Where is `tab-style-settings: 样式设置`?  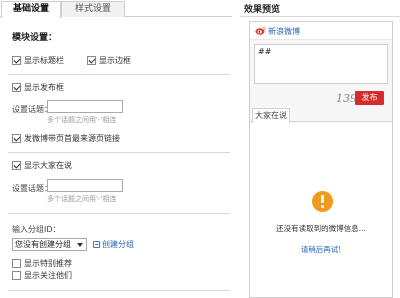
tab-style-settings: 样式设置 is located at coordinates (93, 9).